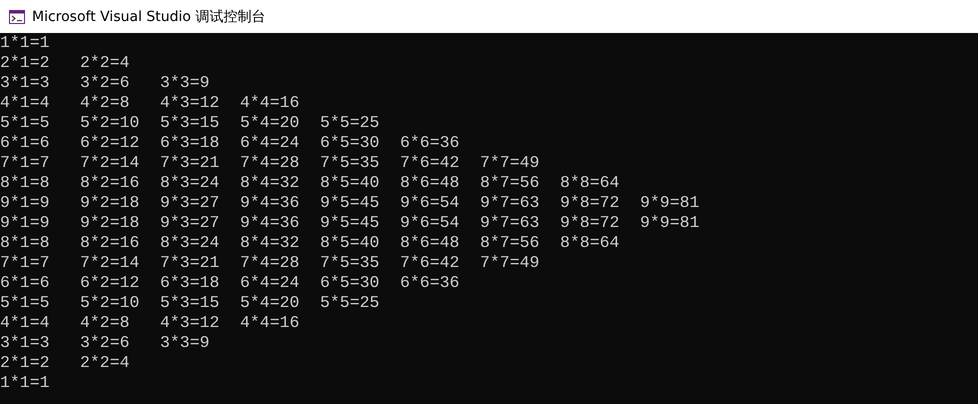 The image size is (978, 404). What do you see at coordinates (17, 17) in the screenshot?
I see `console-app-icon` at bounding box center [17, 17].